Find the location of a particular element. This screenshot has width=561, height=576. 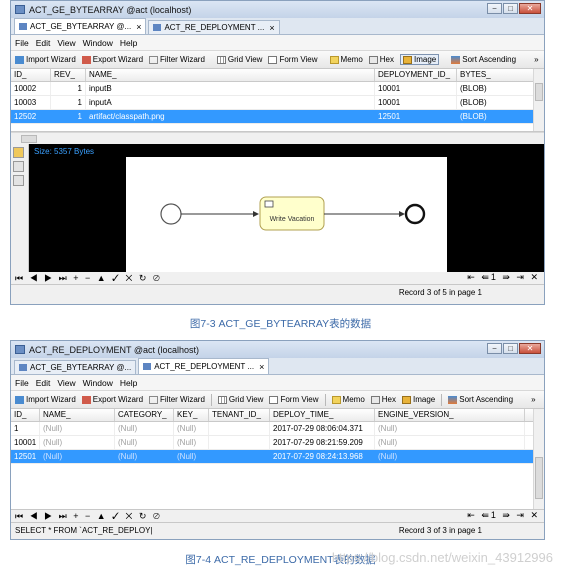

table-row: 10003 1 inputA 10001 (BLOB) is located at coordinates (277, 103).